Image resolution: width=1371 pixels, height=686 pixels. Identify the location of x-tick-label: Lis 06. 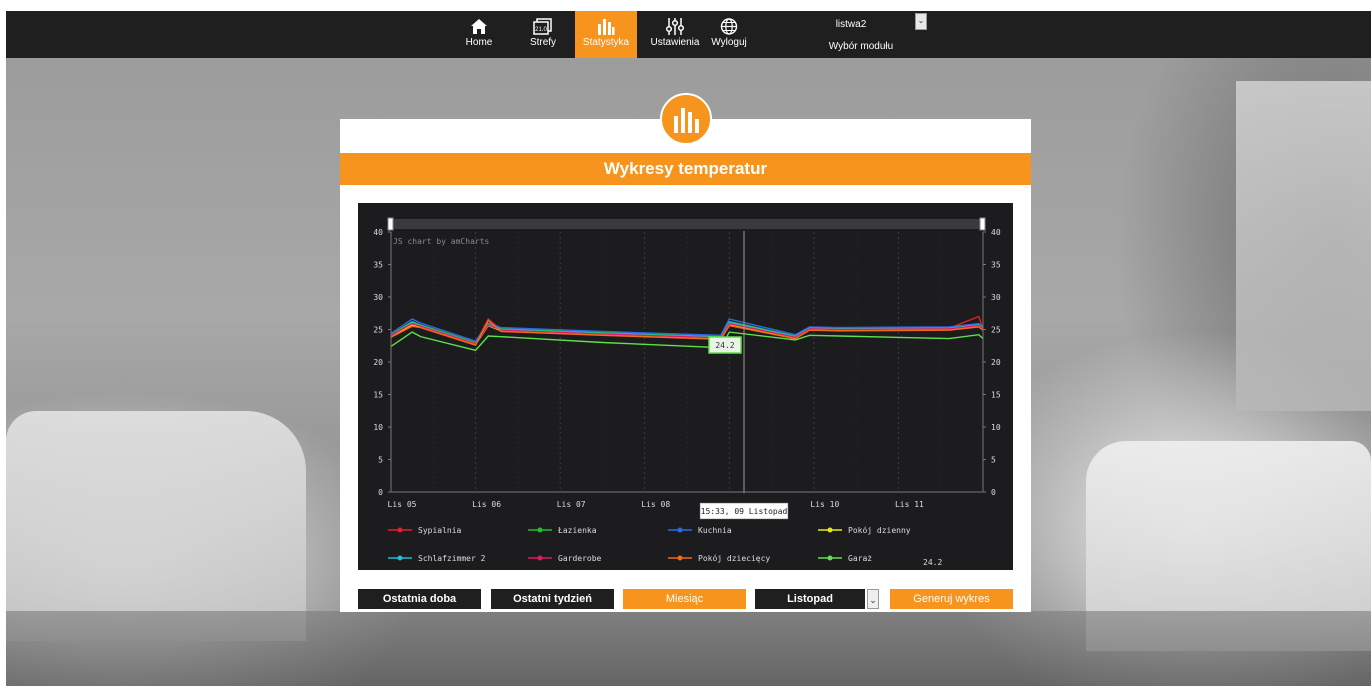
(486, 504).